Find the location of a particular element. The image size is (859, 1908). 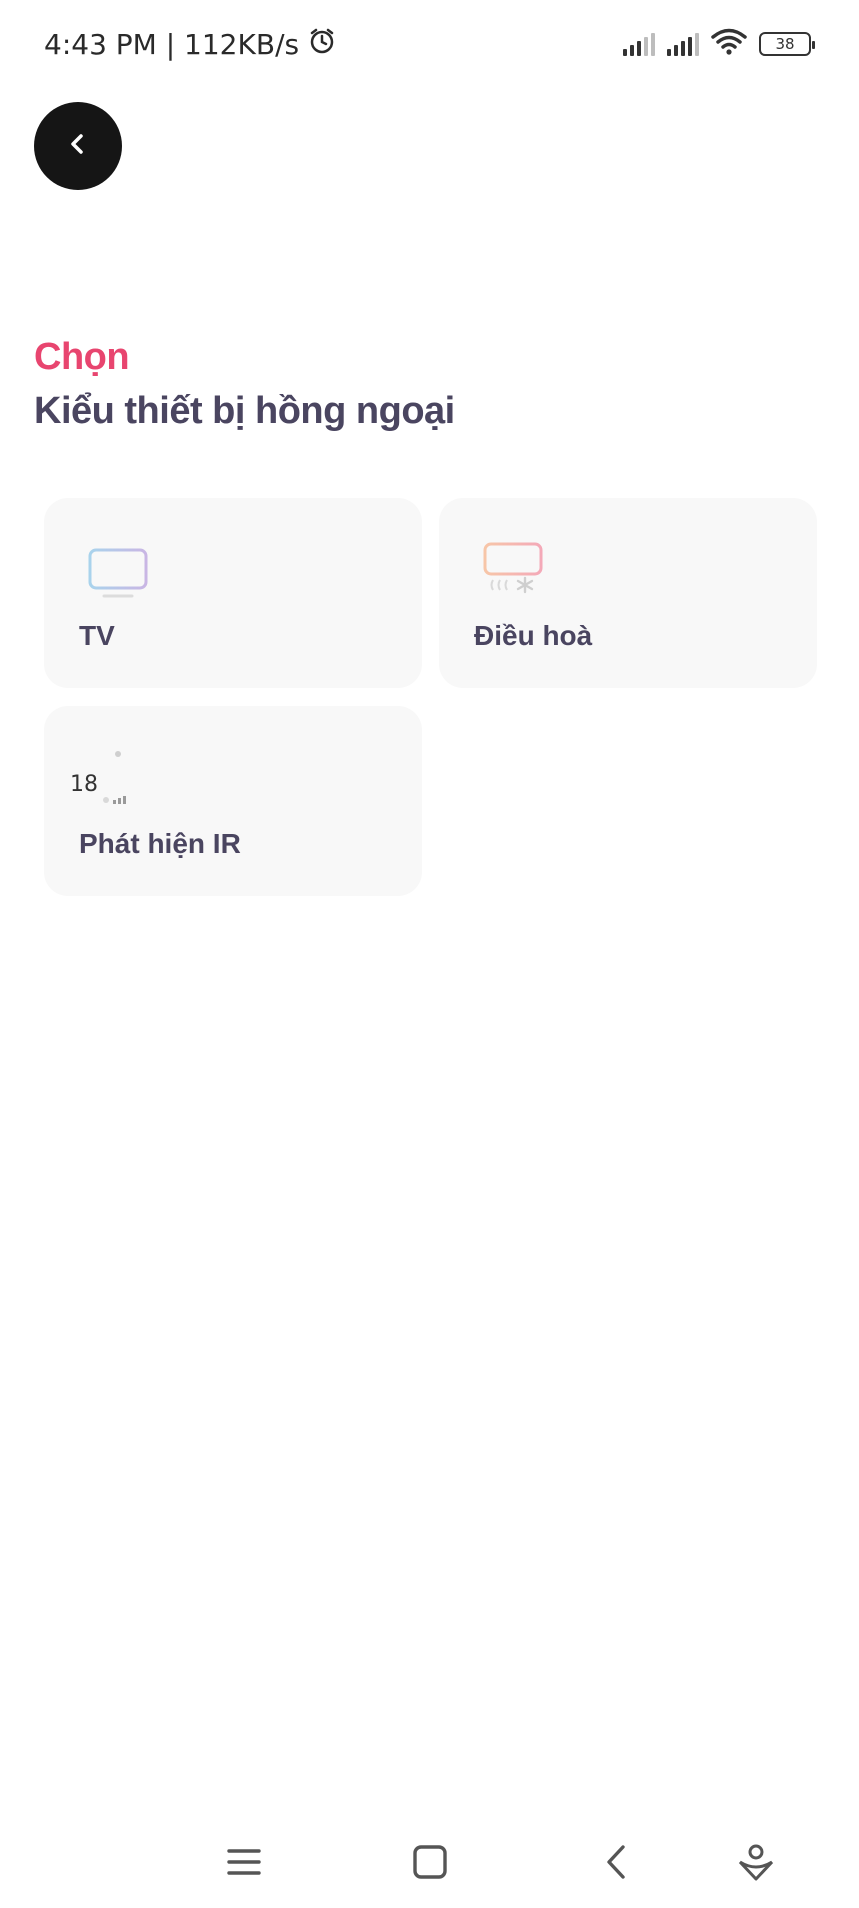

alarm-icon is located at coordinates (322, 44).